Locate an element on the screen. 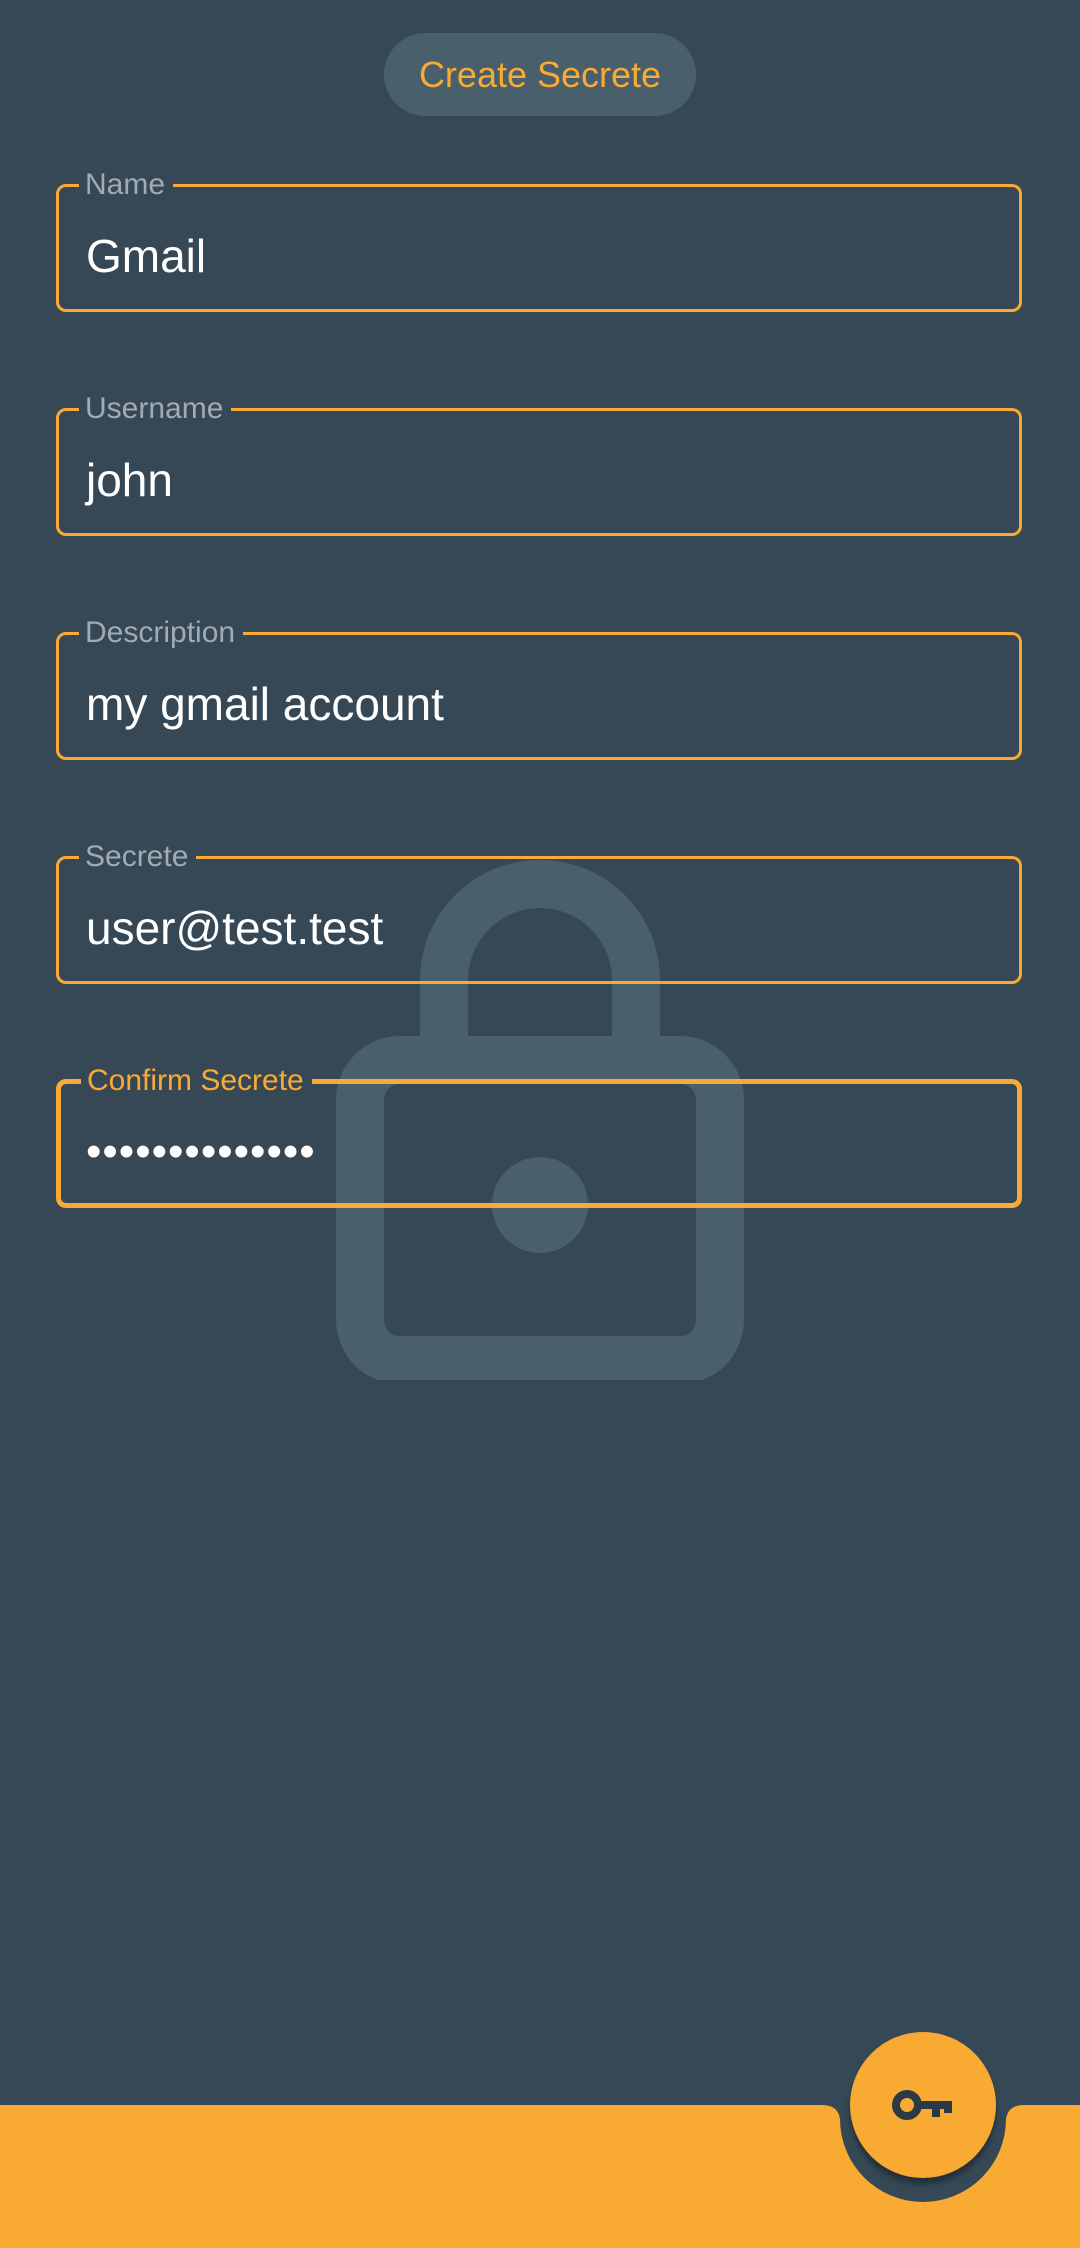 This screenshot has width=1080, height=2248. page-title: Create Secrete is located at coordinates (540, 74).